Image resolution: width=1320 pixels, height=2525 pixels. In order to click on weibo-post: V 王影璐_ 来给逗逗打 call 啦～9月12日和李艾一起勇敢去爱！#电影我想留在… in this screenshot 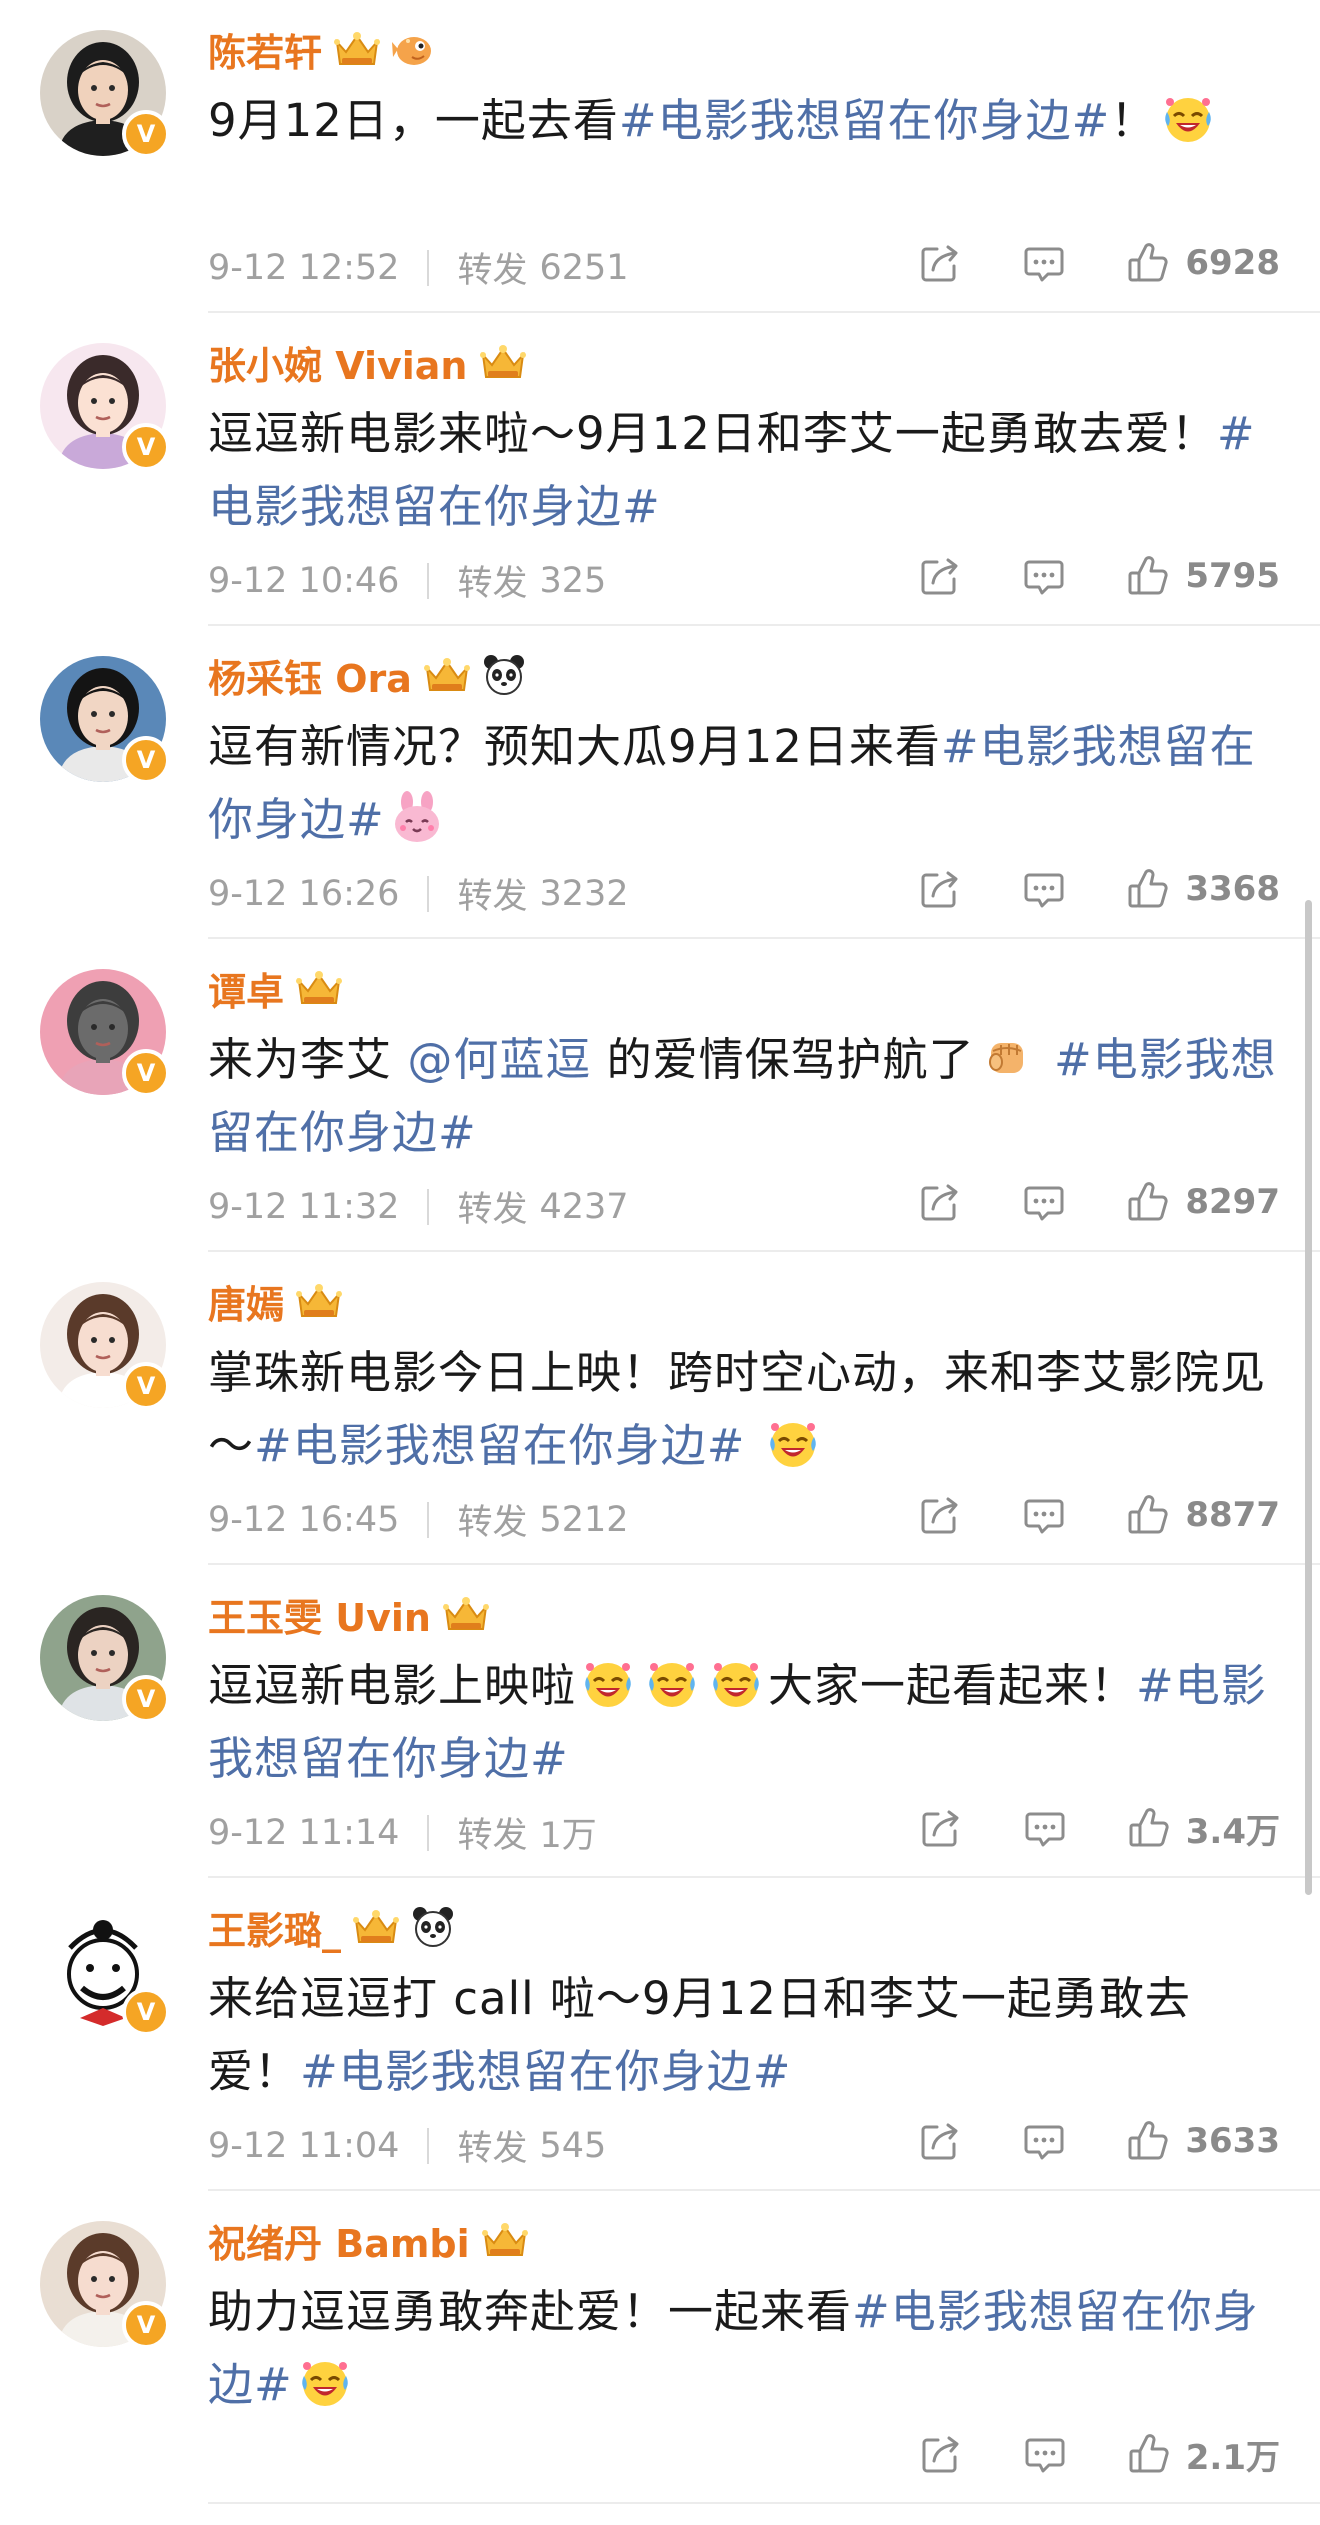, I will do `click(660, 2034)`.